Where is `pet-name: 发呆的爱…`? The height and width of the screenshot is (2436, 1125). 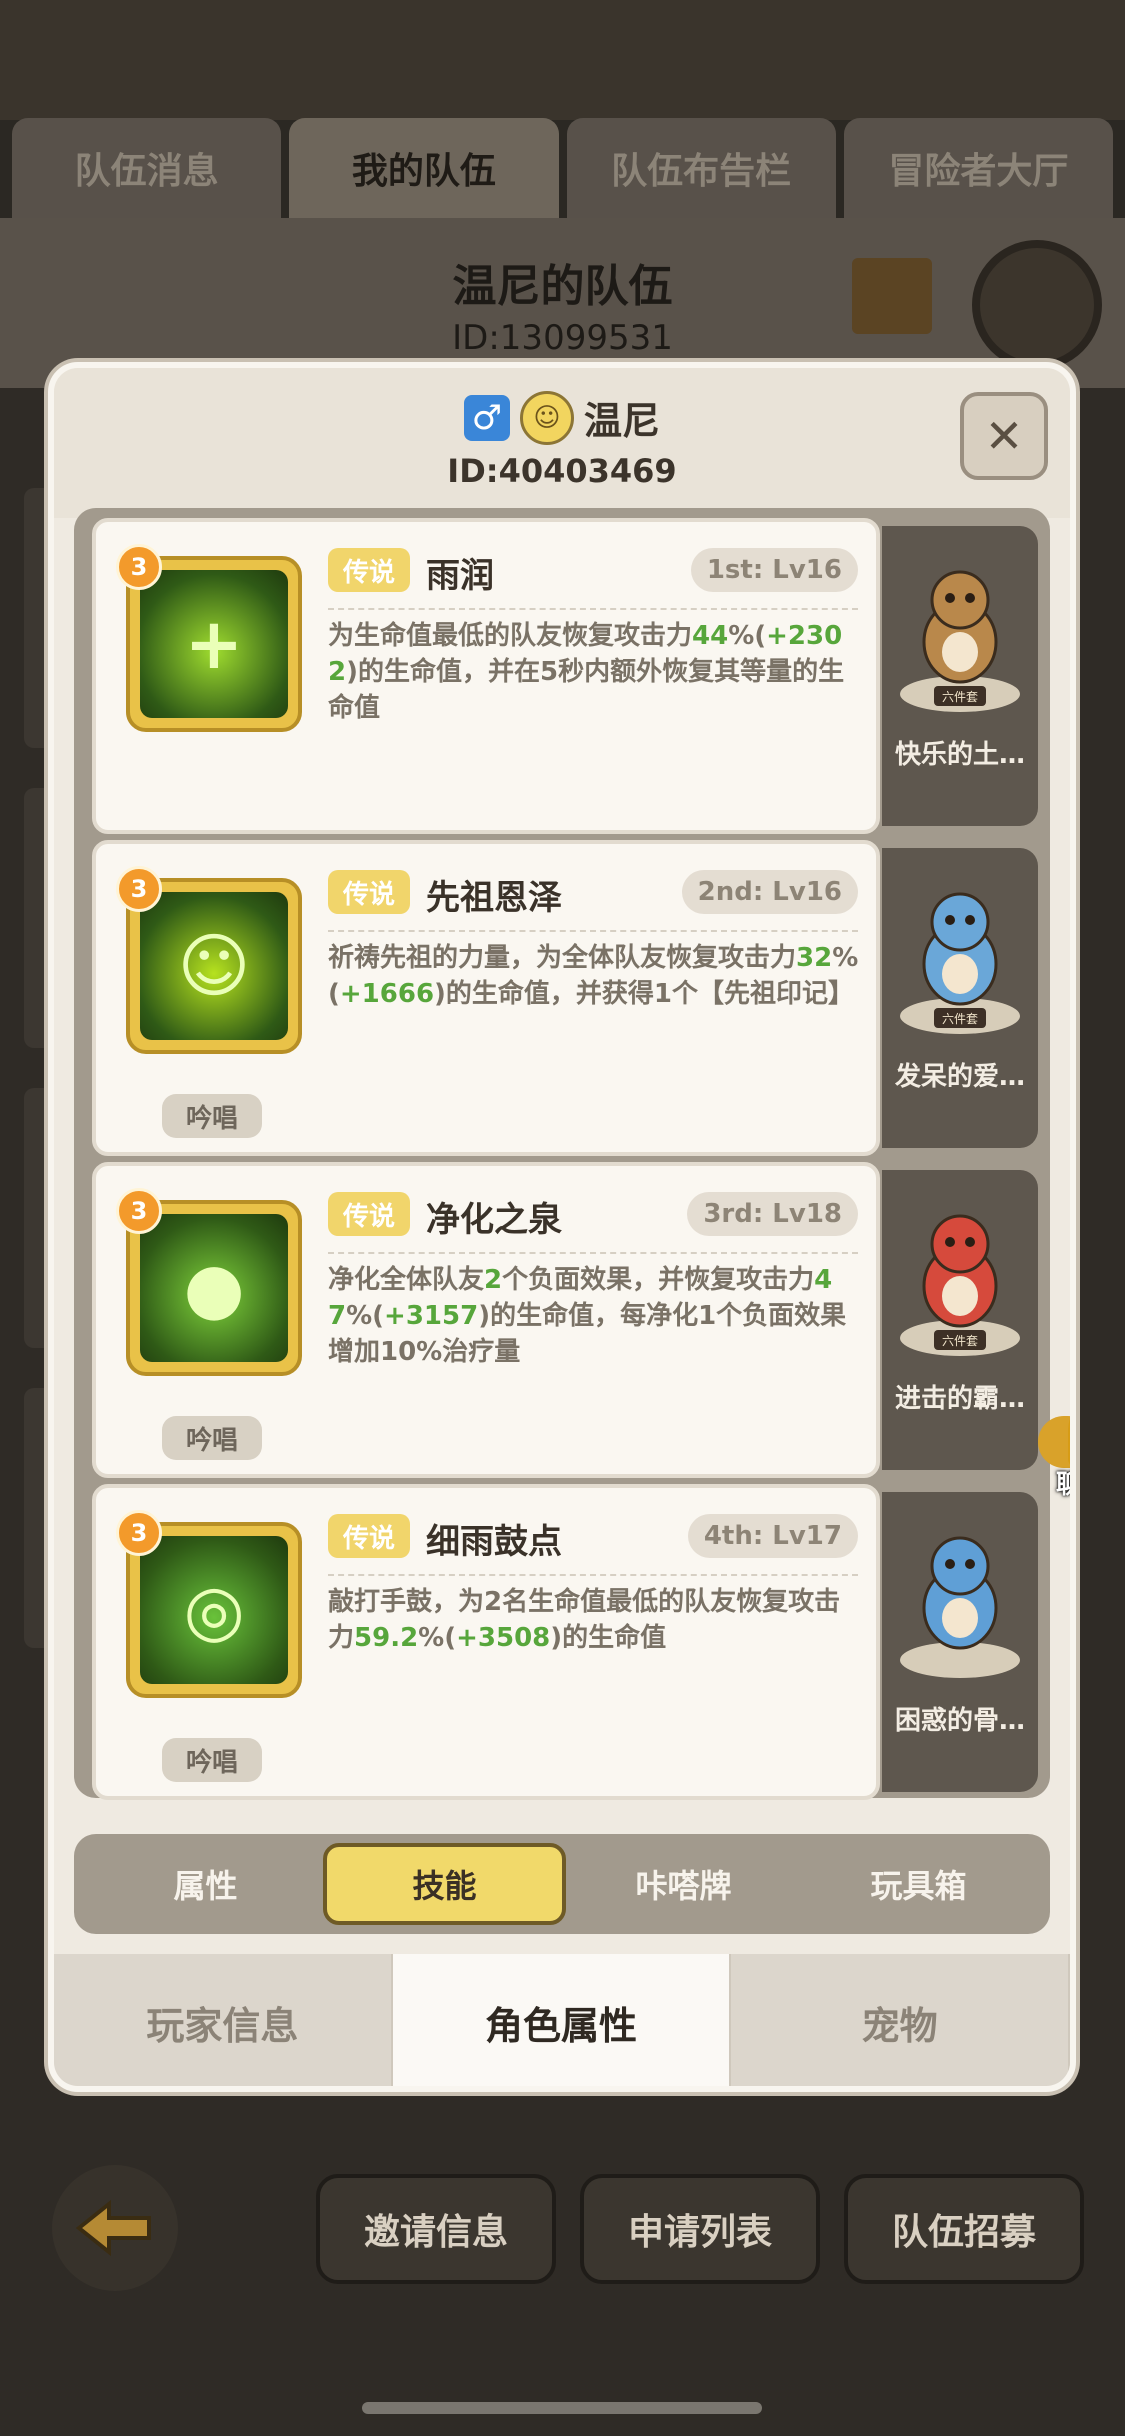
pet-name: 发呆的爱… is located at coordinates (959, 1077).